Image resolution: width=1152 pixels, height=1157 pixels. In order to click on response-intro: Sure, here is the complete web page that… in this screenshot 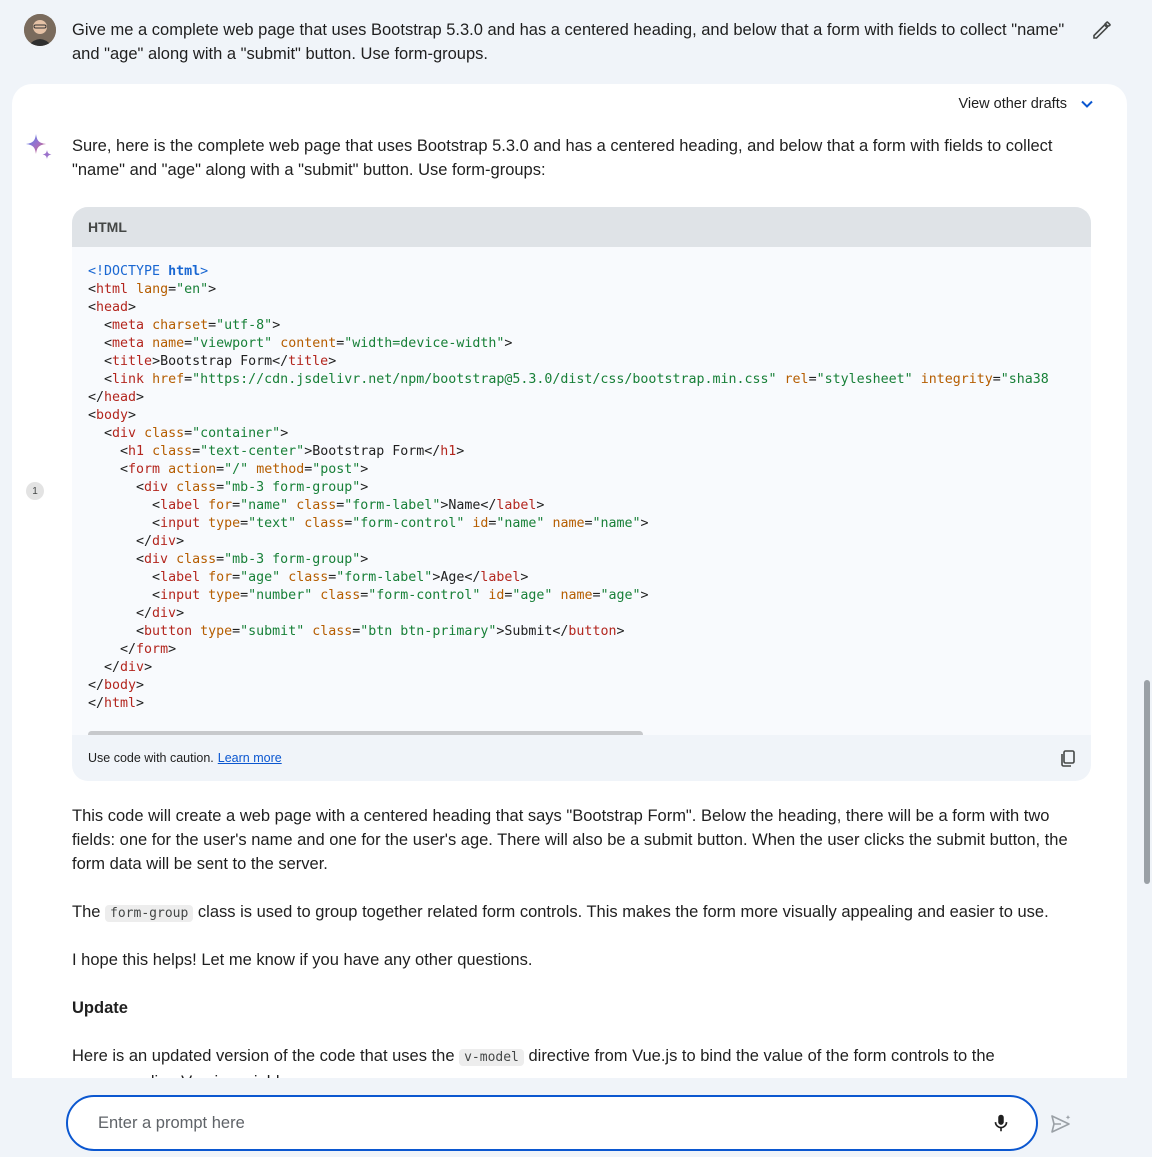, I will do `click(562, 158)`.